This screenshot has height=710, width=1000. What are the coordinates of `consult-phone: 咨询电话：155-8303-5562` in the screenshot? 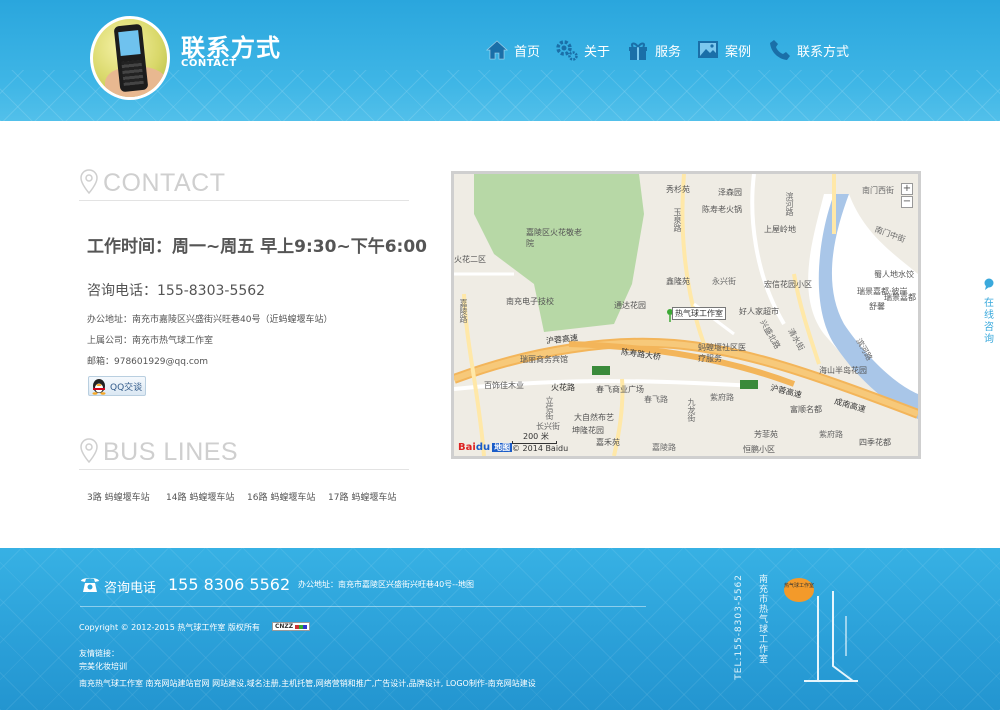 It's located at (176, 291).